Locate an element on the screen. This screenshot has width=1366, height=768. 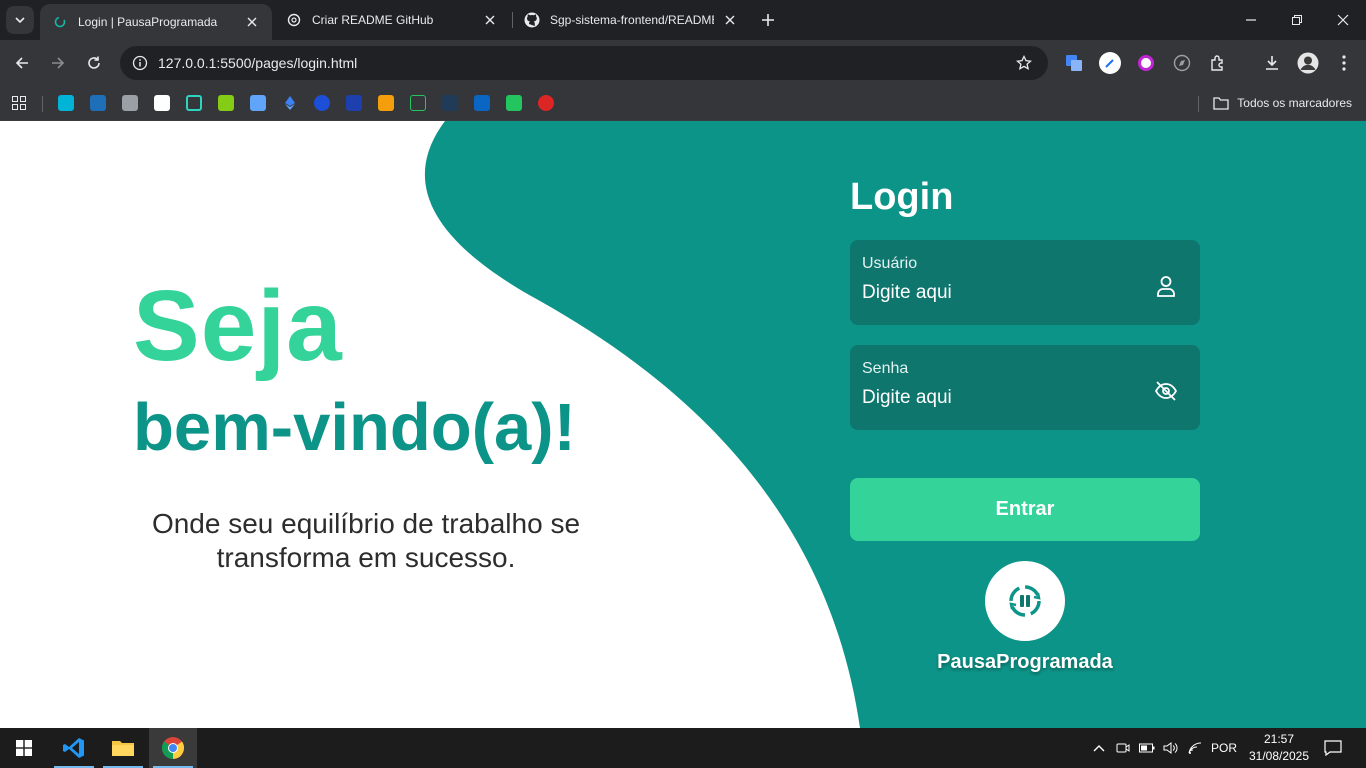
username-input is located at coordinates (1002, 293).